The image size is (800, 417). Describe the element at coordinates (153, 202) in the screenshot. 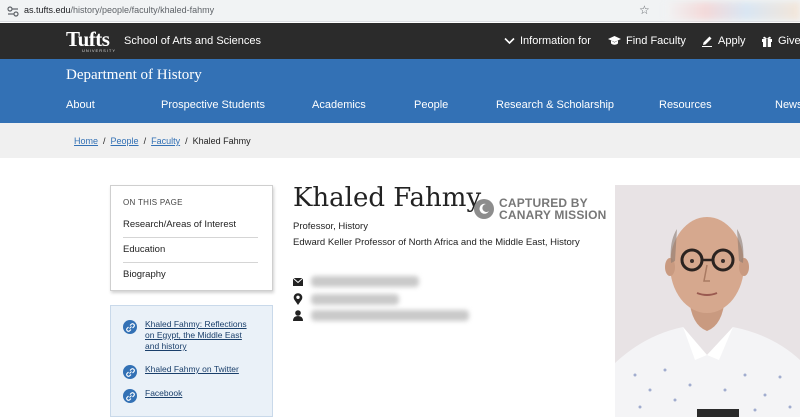

I see `on-this-page-heading: ON THIS PAGE` at that location.